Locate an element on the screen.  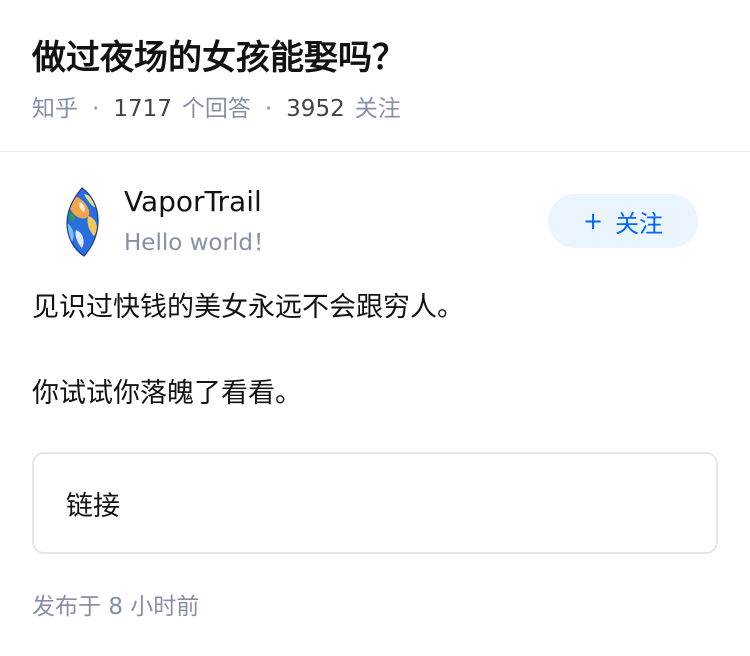
publish-value: 8 小时前 is located at coordinates (154, 607).